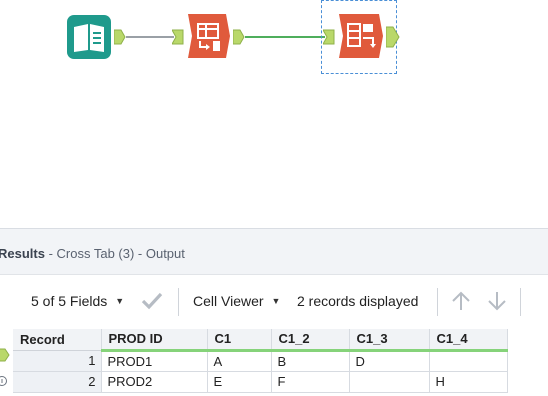 This screenshot has height=396, width=548. I want to click on records-displayed-text: 2 records displayed, so click(357, 301).